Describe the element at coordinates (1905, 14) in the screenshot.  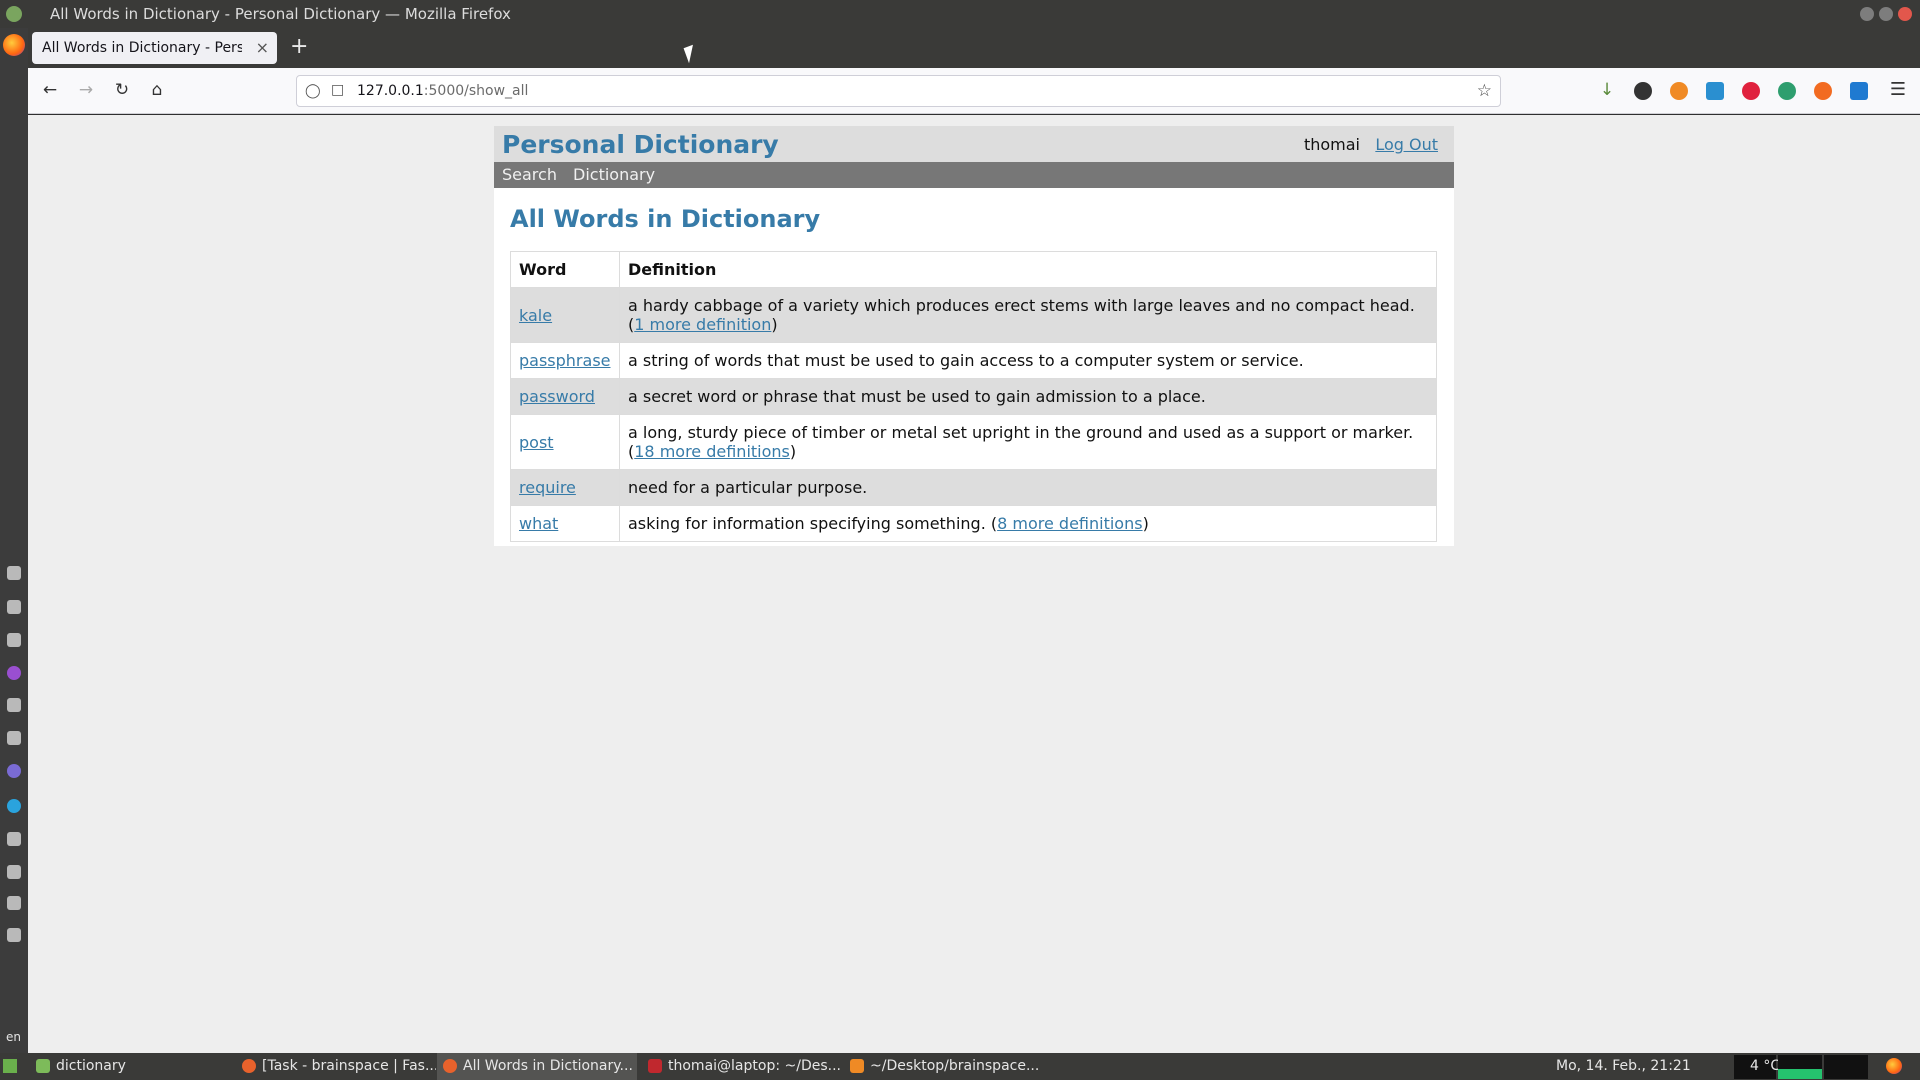
I see `close-window-icon` at that location.